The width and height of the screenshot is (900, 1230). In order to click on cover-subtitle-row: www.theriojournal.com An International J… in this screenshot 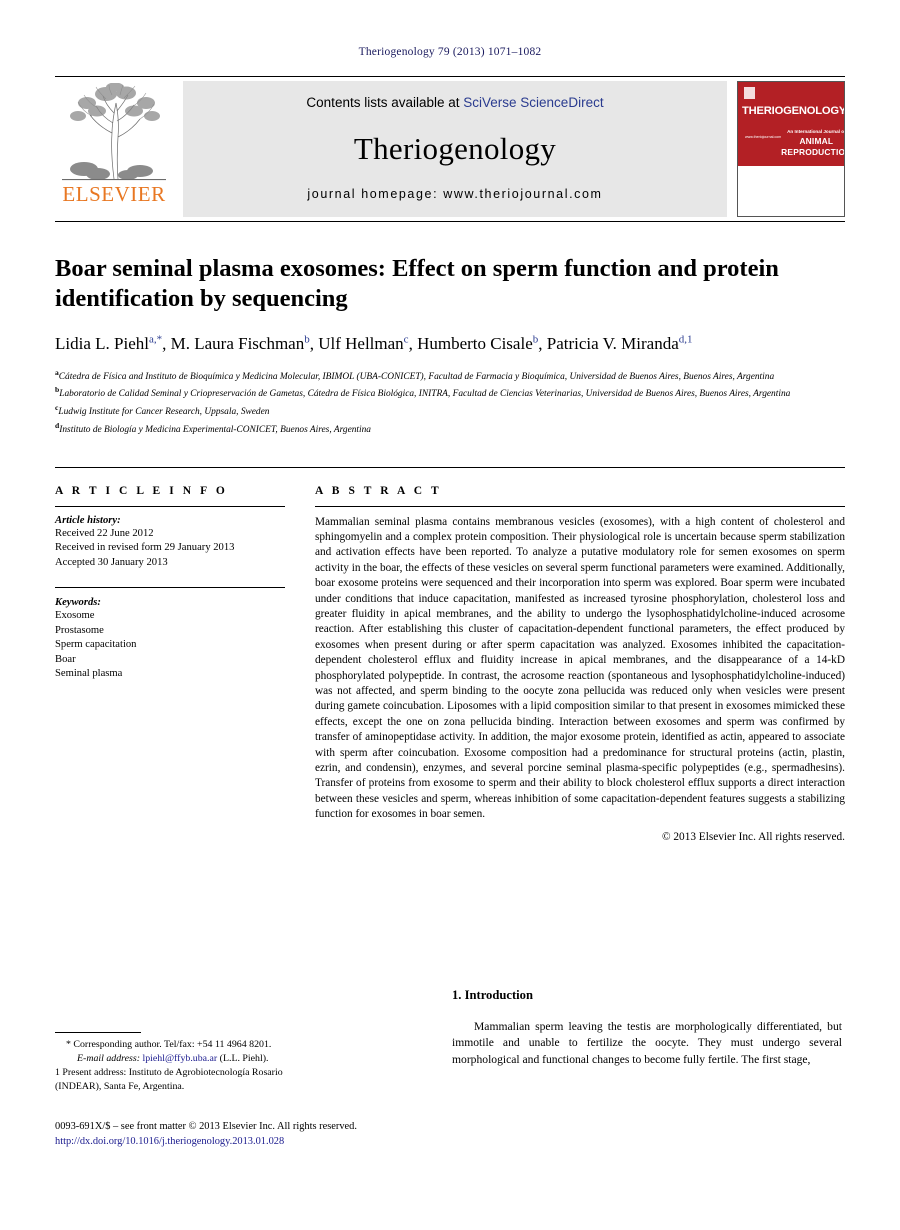, I will do `click(793, 143)`.